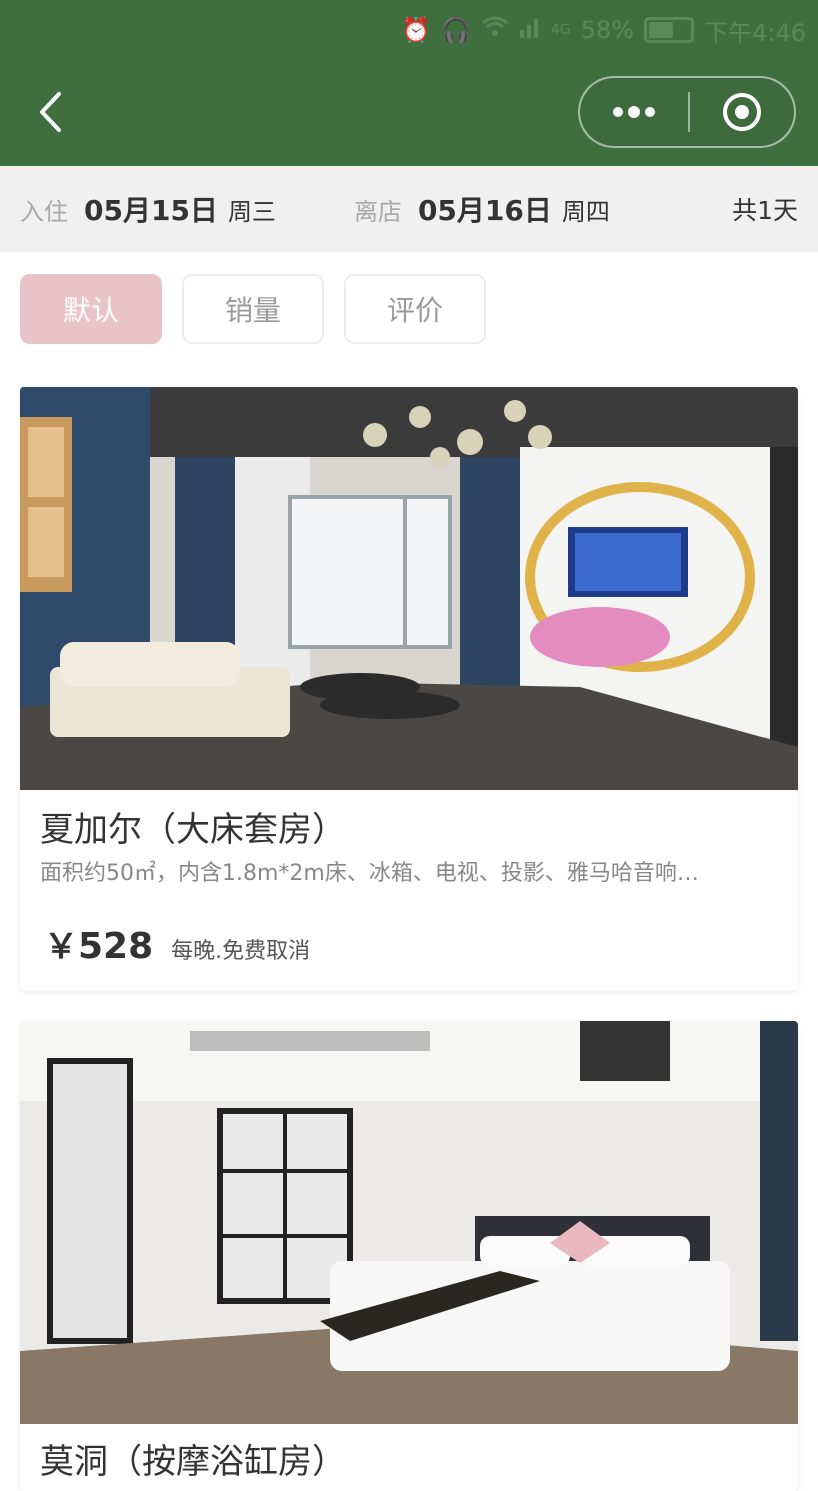 The height and width of the screenshot is (1491, 818). Describe the element at coordinates (61, 947) in the screenshot. I see `price-currency: ￥` at that location.